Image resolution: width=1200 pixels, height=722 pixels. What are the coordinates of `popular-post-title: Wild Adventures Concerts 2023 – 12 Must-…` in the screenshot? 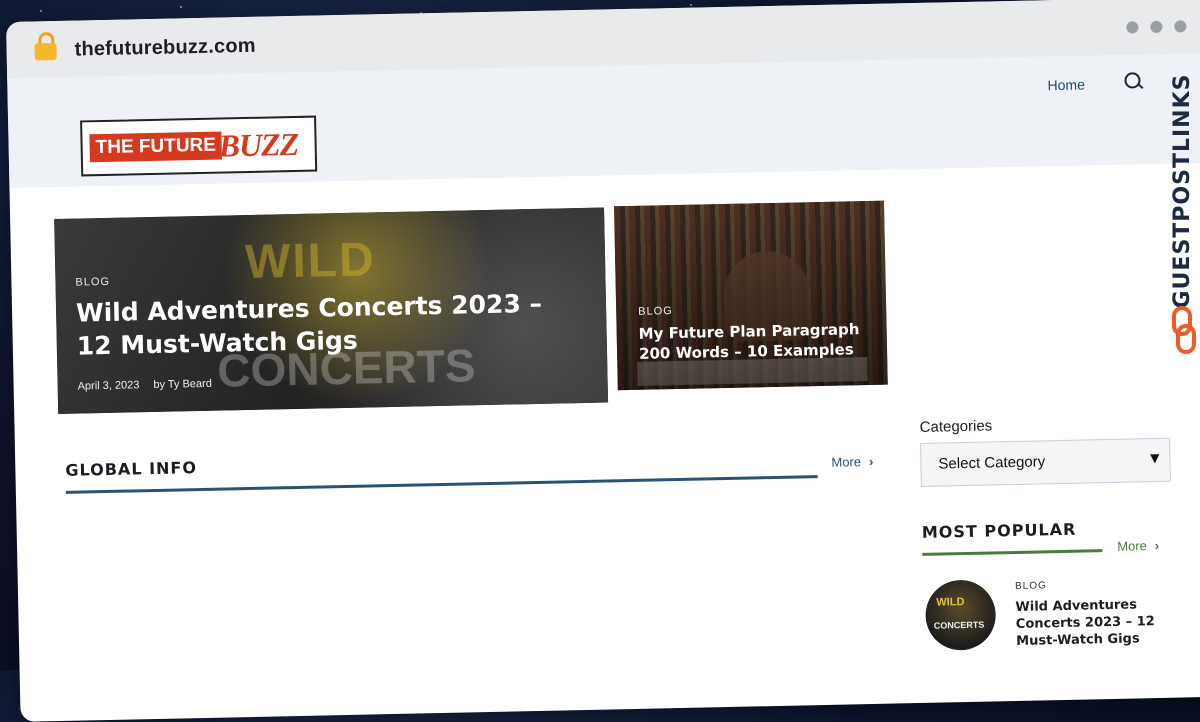 It's located at (1090, 623).